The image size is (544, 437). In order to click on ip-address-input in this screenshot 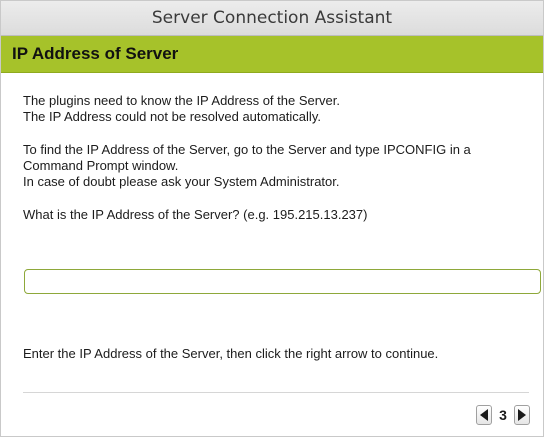, I will do `click(282, 281)`.